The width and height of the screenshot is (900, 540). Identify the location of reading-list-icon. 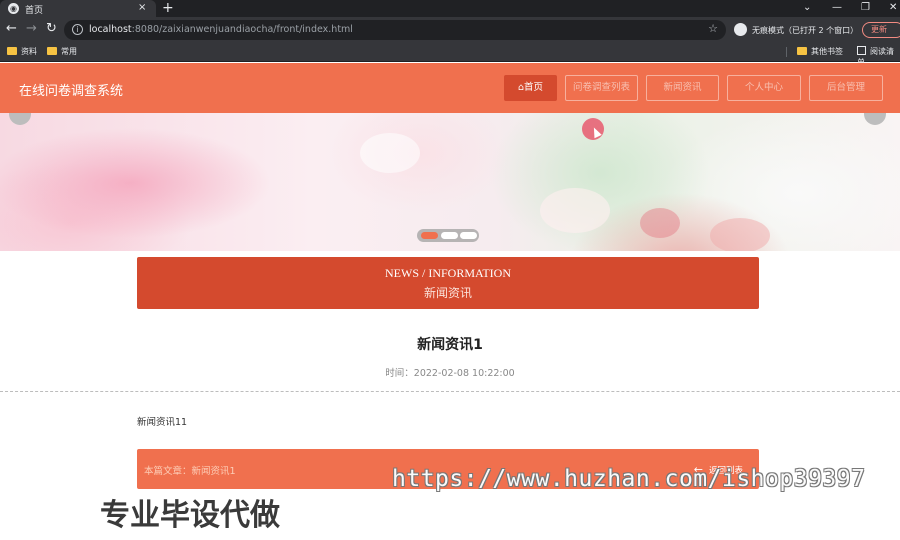
(861, 50).